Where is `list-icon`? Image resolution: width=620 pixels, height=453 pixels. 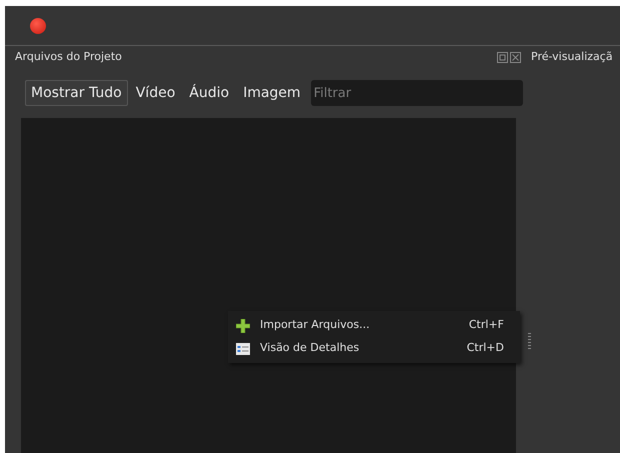 list-icon is located at coordinates (243, 348).